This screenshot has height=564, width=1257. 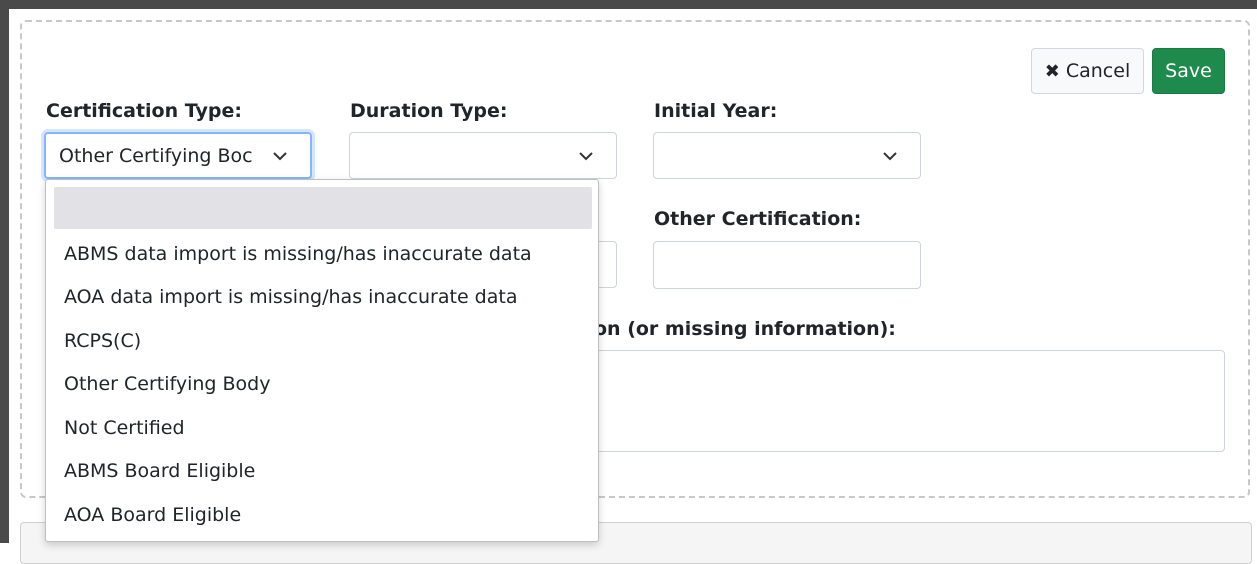 What do you see at coordinates (159, 471) in the screenshot?
I see `dropdown-option: ABMS Board Eligible` at bounding box center [159, 471].